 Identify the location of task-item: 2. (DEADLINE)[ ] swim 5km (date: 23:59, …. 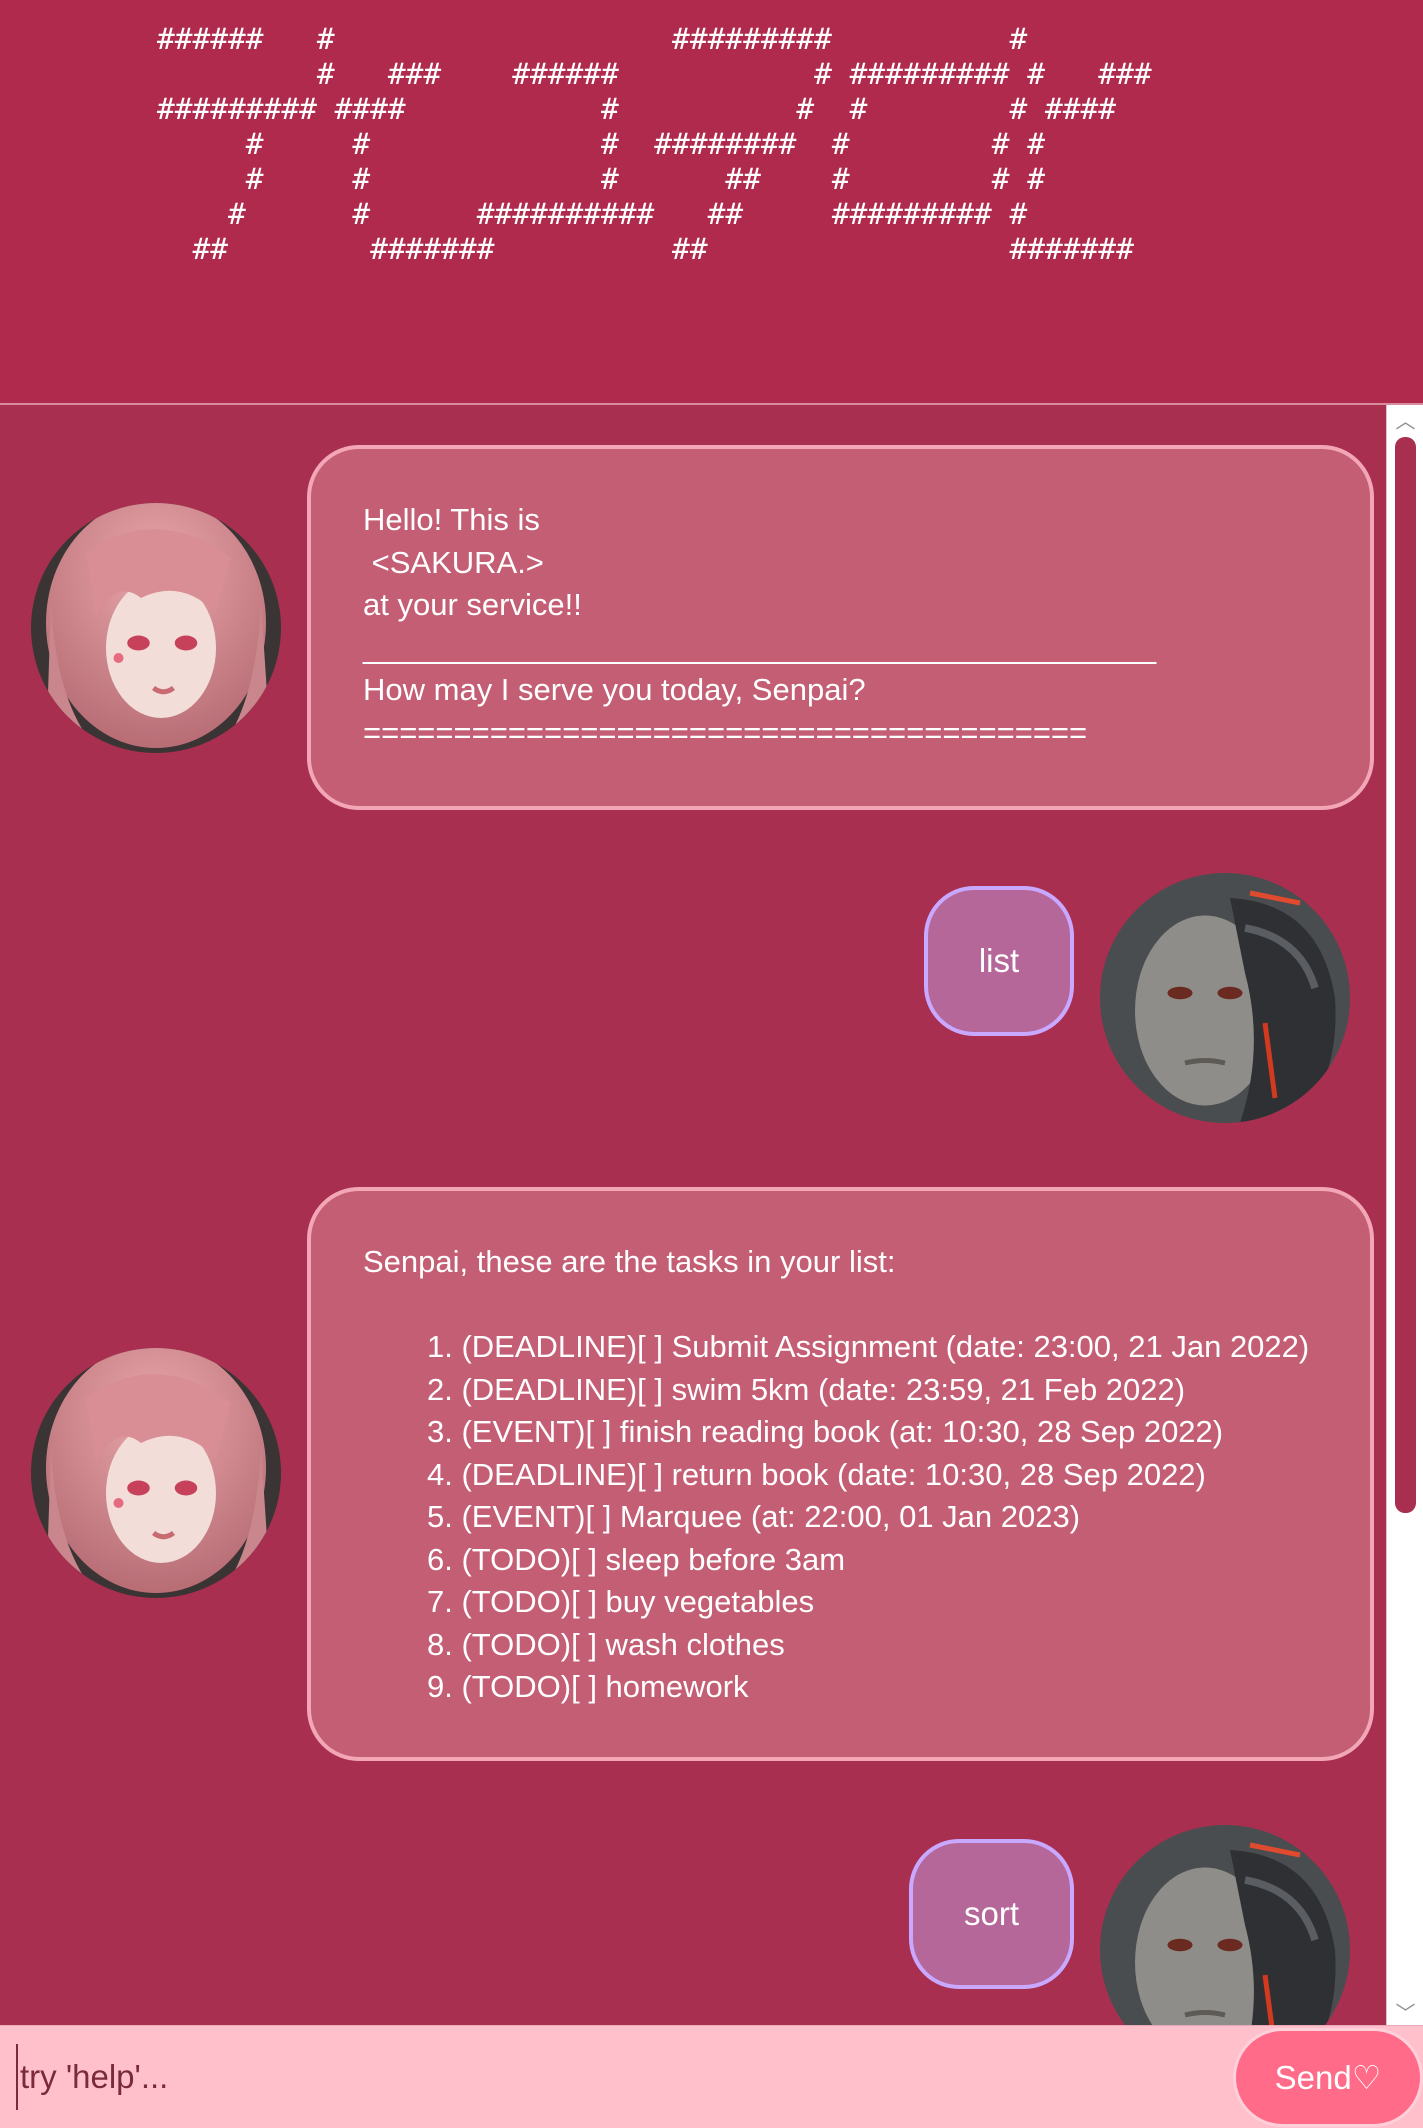
(806, 1389).